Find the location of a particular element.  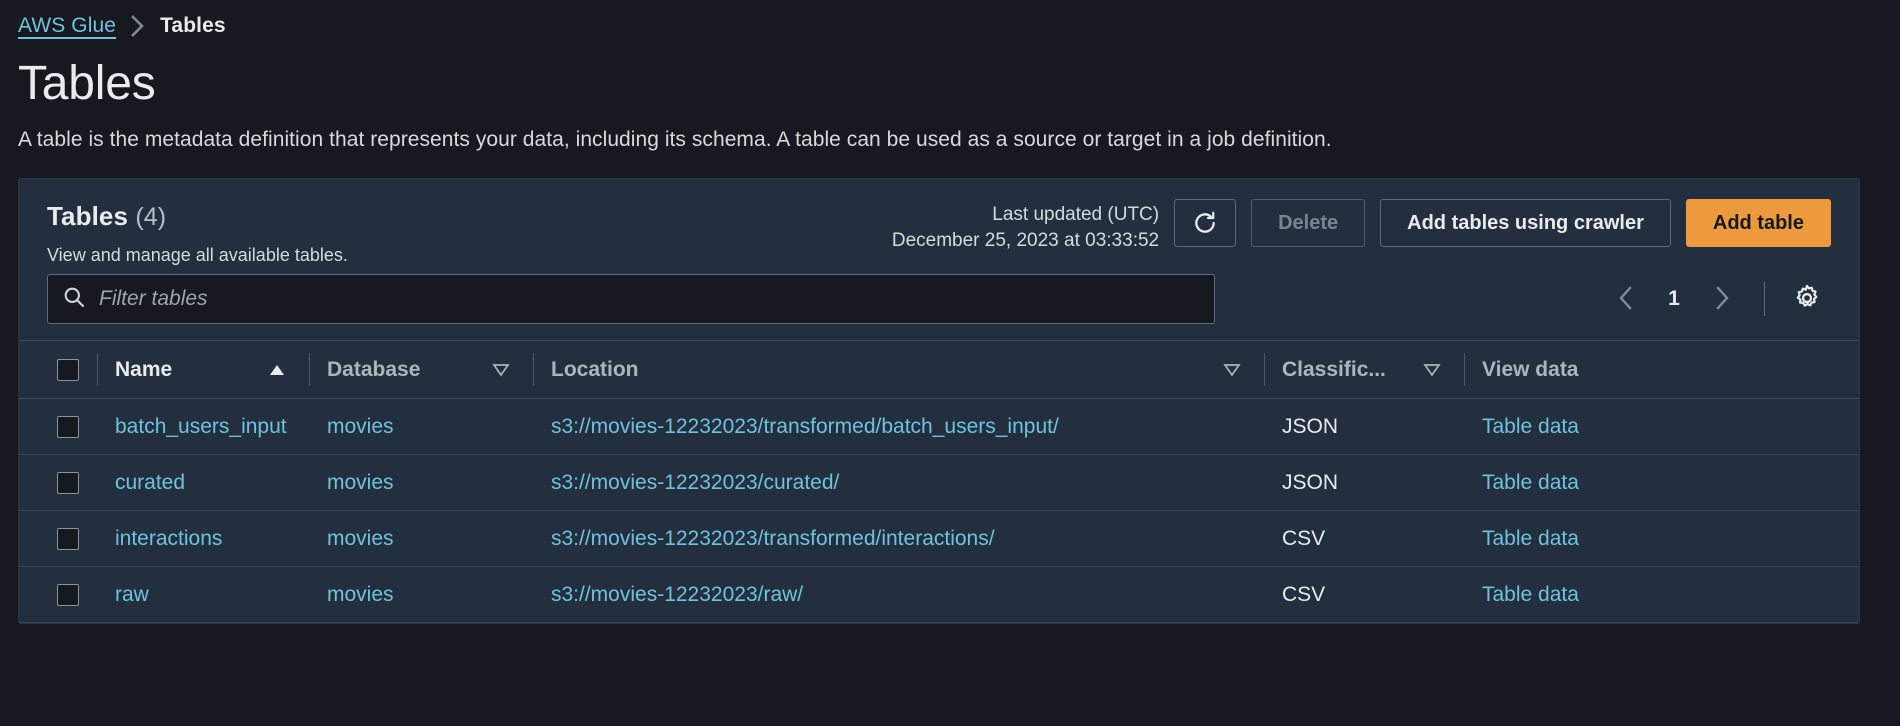

column-header-database: Database is located at coordinates (421, 369).